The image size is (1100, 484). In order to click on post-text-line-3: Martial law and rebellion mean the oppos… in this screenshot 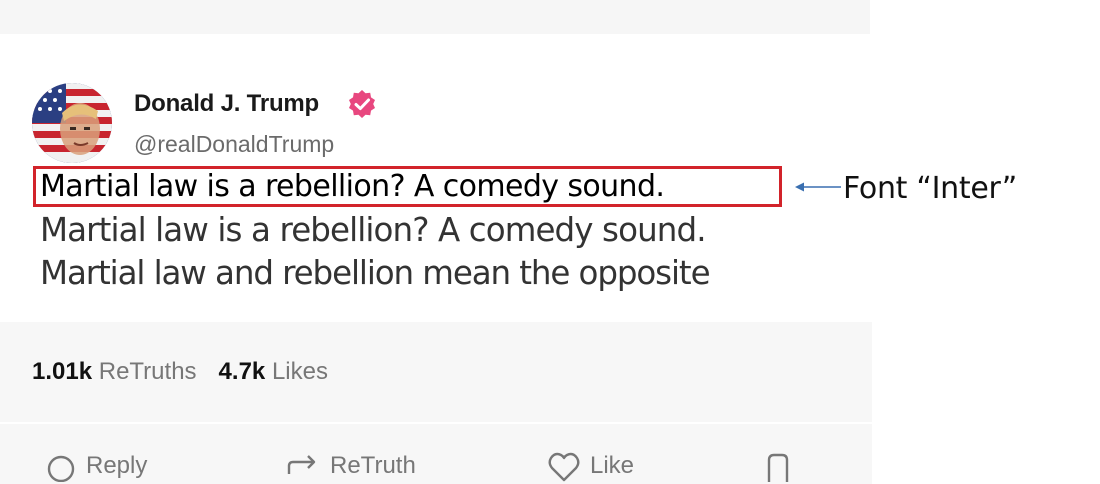, I will do `click(375, 273)`.